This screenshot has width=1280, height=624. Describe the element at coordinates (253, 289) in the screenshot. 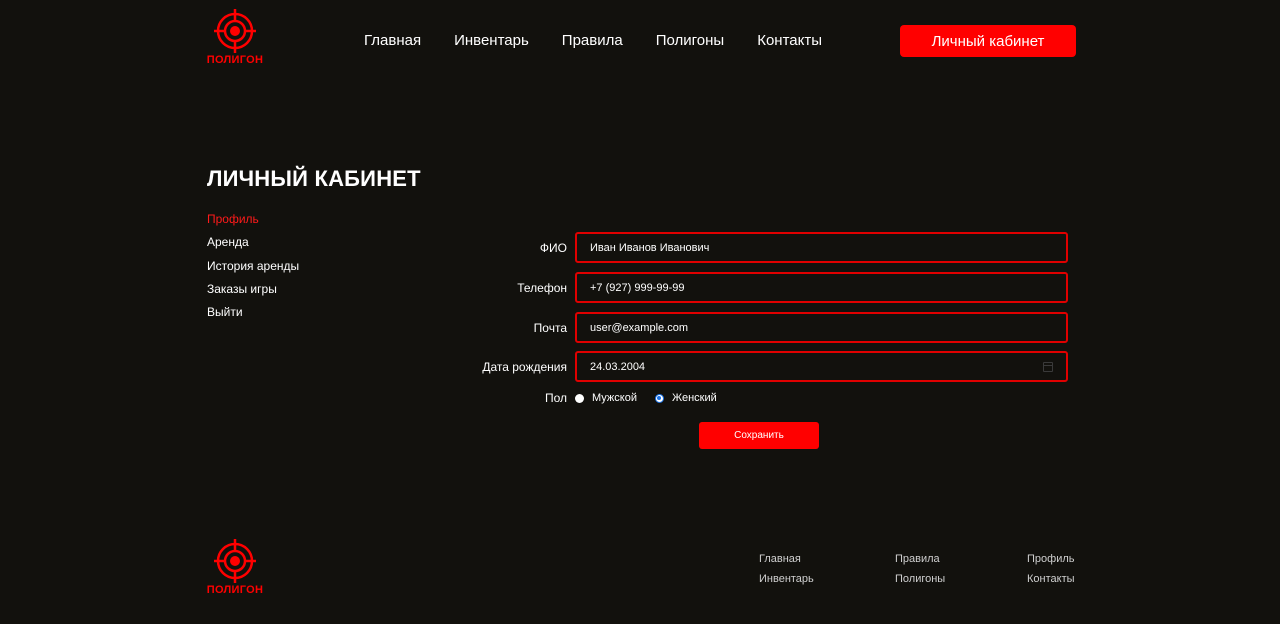

I see `side-menu-item-game-orders: Заказы игры` at that location.